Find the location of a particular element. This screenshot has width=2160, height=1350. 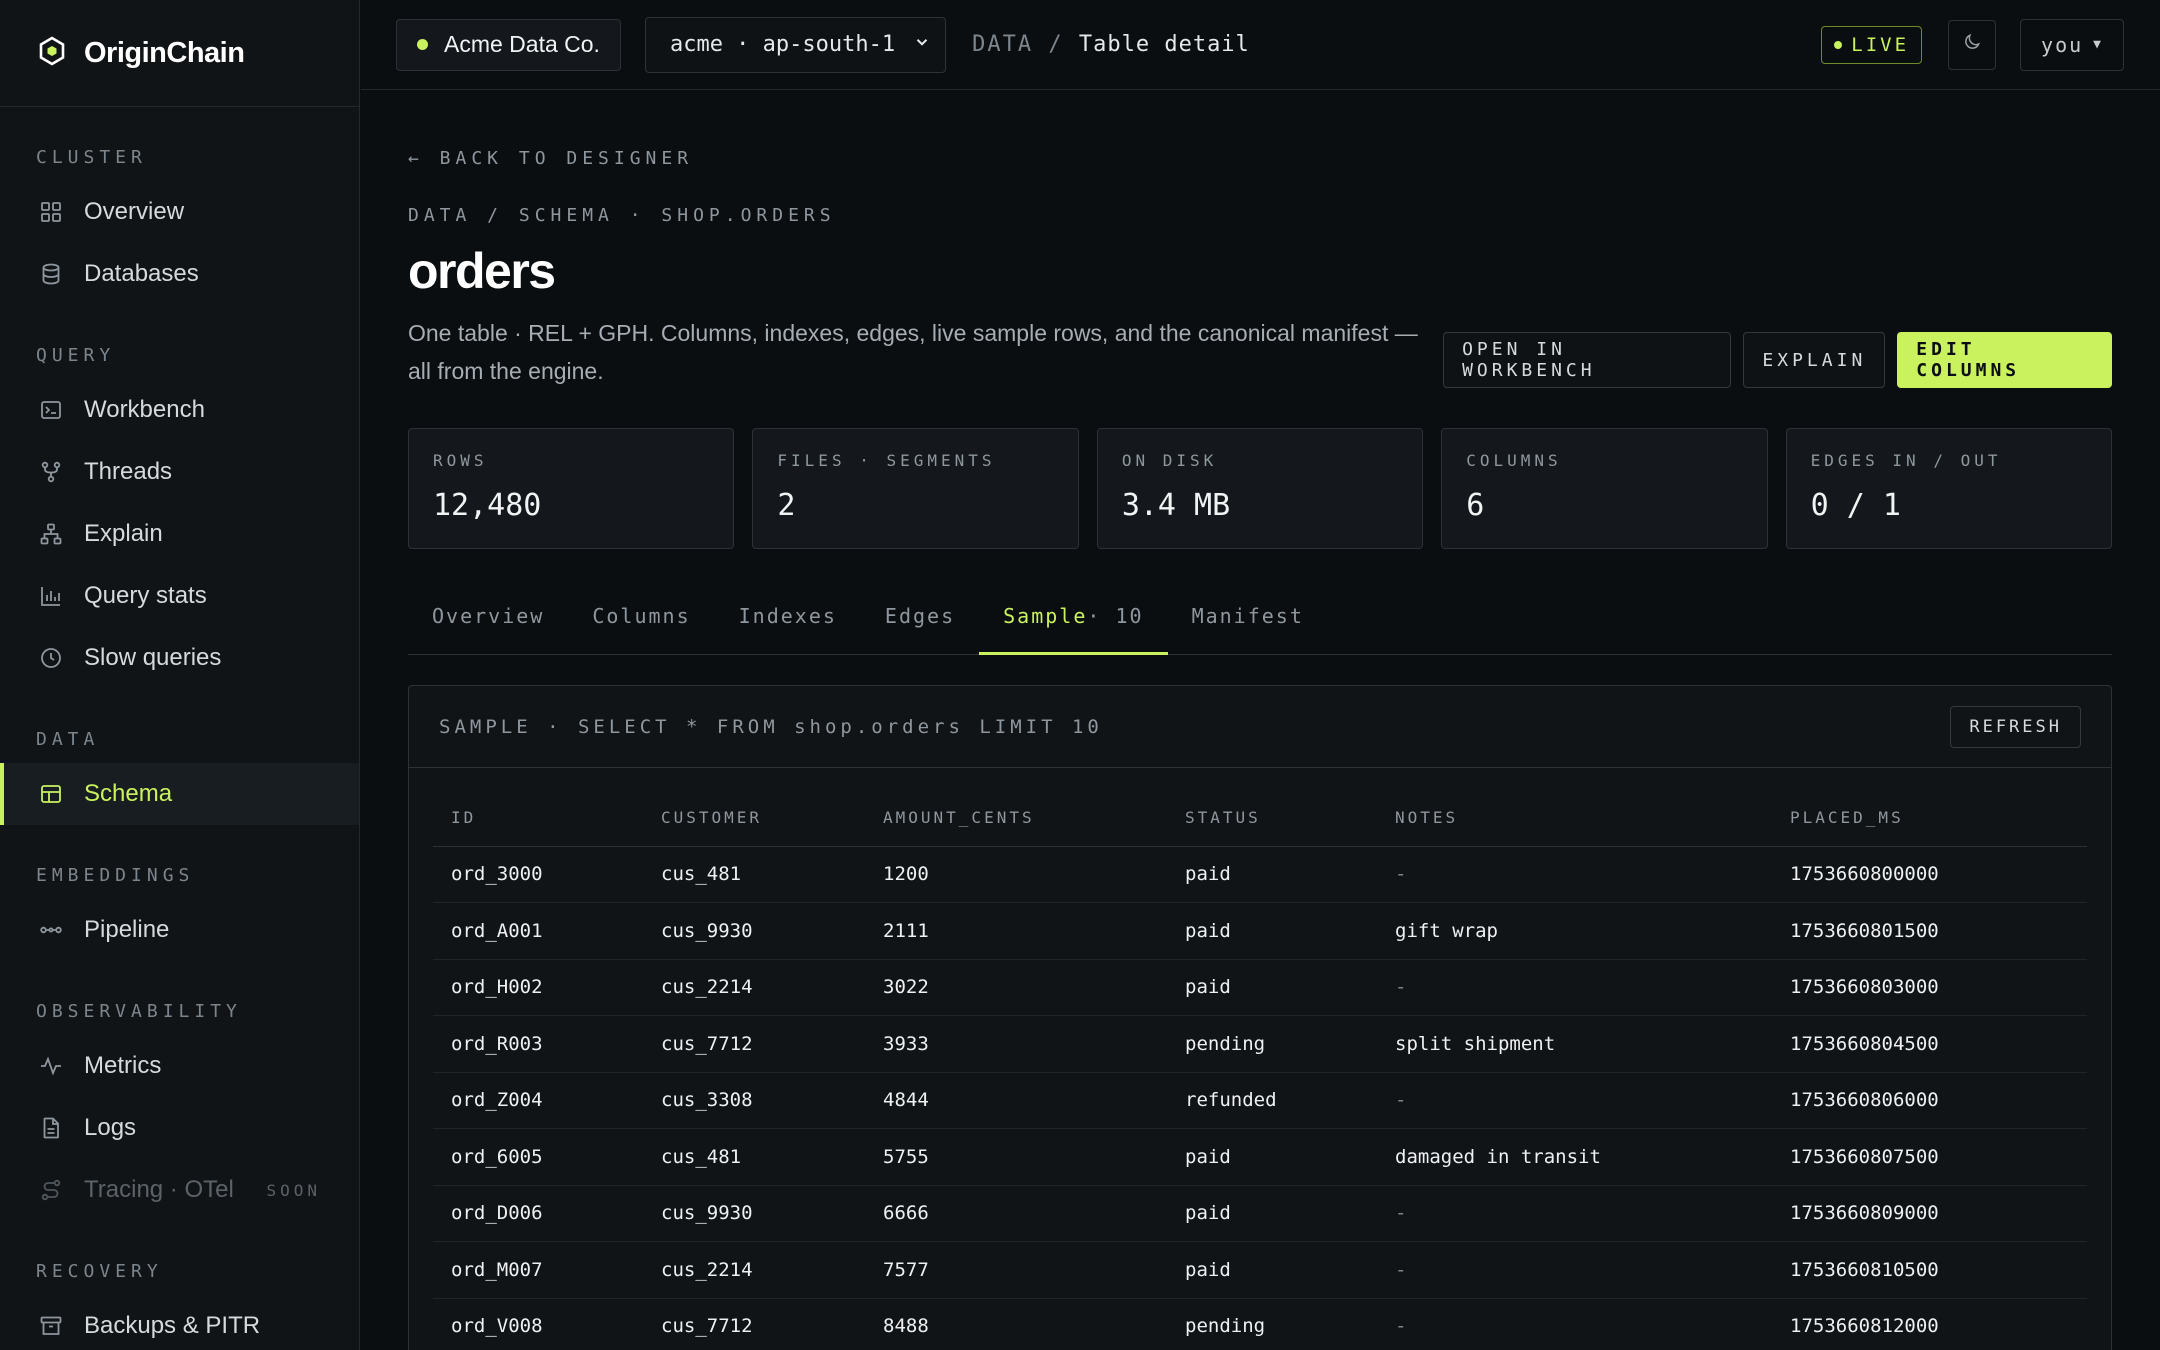

sidebar-item-schema: Schema is located at coordinates (179, 794).